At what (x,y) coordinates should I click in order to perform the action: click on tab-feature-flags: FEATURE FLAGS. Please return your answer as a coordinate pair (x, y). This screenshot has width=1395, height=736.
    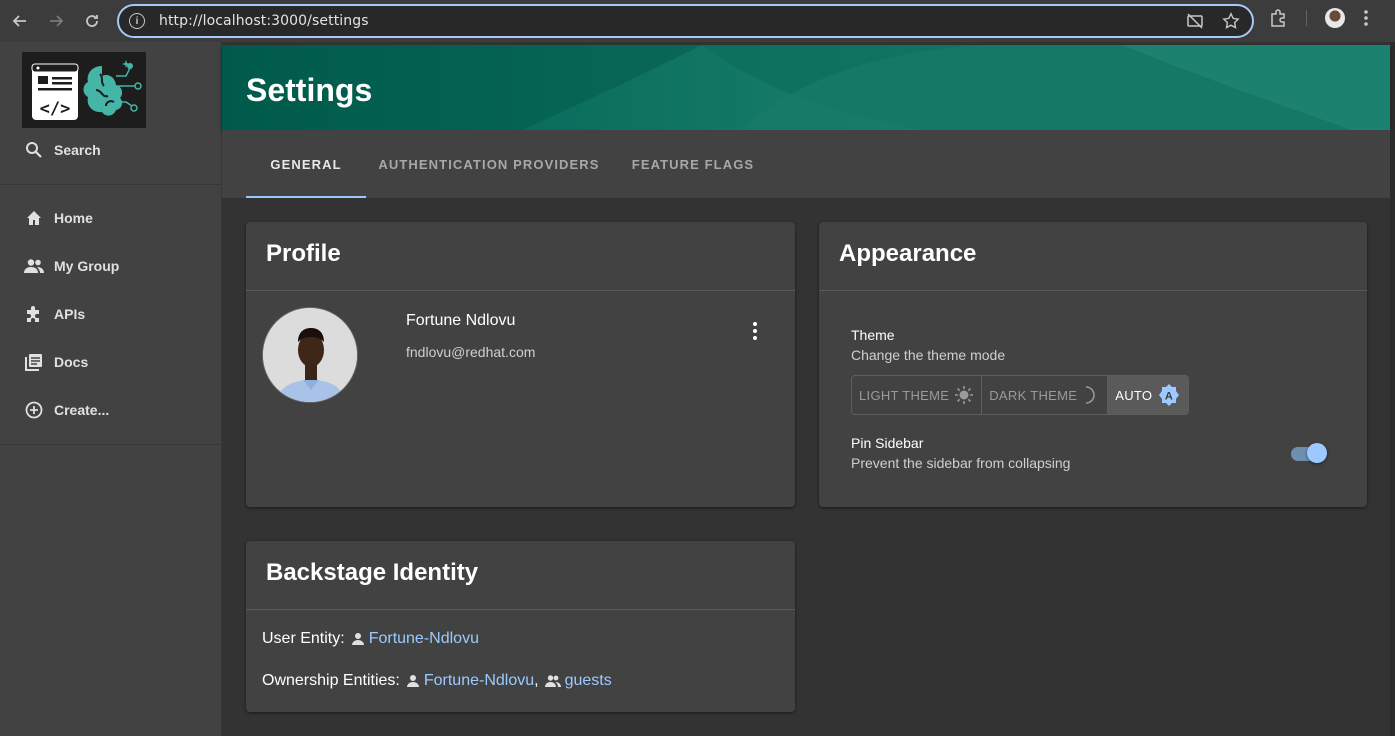
    Looking at the image, I should click on (693, 164).